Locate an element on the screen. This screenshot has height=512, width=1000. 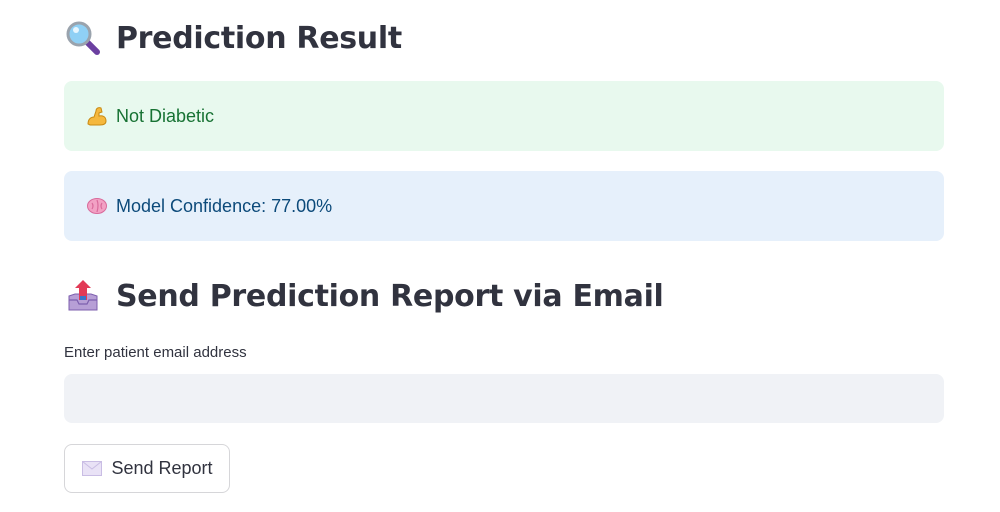
email-field is located at coordinates (504, 398).